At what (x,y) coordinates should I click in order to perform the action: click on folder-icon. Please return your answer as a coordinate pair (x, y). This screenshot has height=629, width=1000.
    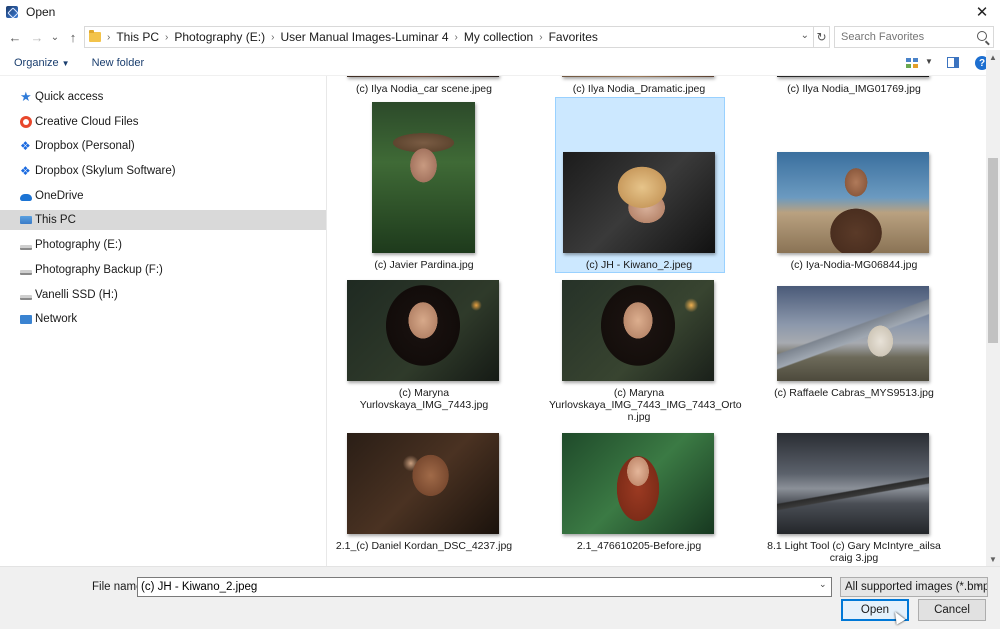
    Looking at the image, I should click on (95, 36).